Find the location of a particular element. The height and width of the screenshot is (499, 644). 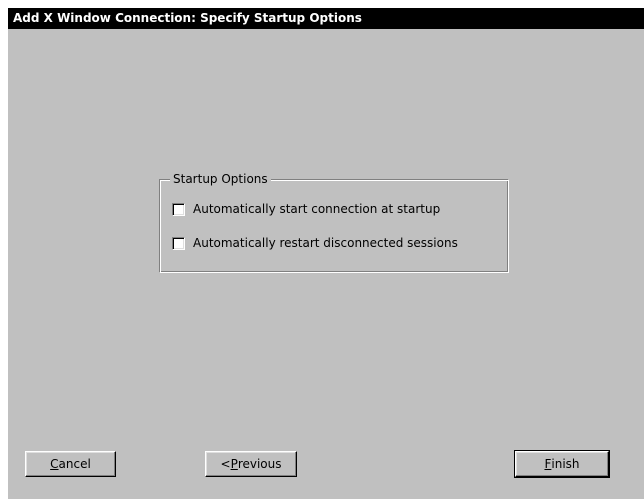

previous-button: < Previous is located at coordinates (251, 464).